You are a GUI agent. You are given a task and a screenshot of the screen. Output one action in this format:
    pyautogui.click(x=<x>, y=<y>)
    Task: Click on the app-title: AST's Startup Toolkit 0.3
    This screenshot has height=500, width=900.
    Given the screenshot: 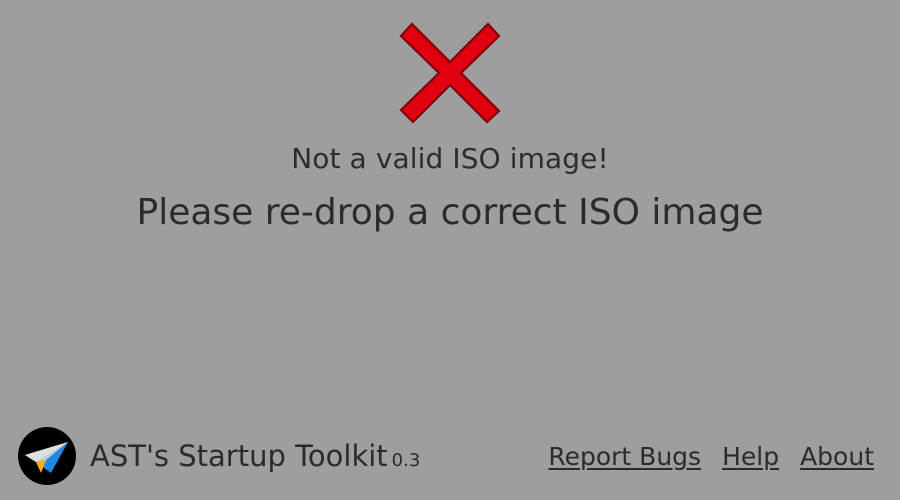 What is the action you would take?
    pyautogui.click(x=255, y=458)
    